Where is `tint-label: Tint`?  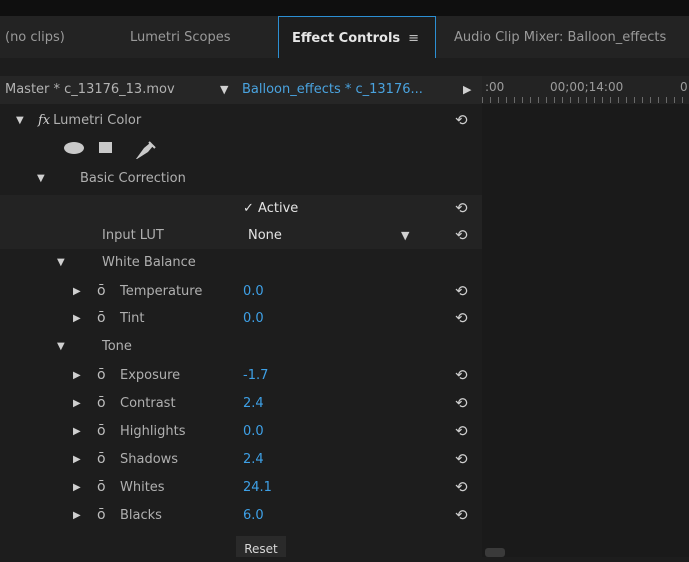
tint-label: Tint is located at coordinates (132, 318).